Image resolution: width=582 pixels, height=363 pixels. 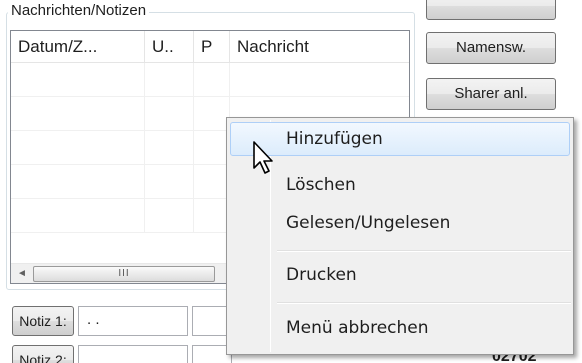 I want to click on menu-item-drucken: Drucken, so click(x=400, y=275).